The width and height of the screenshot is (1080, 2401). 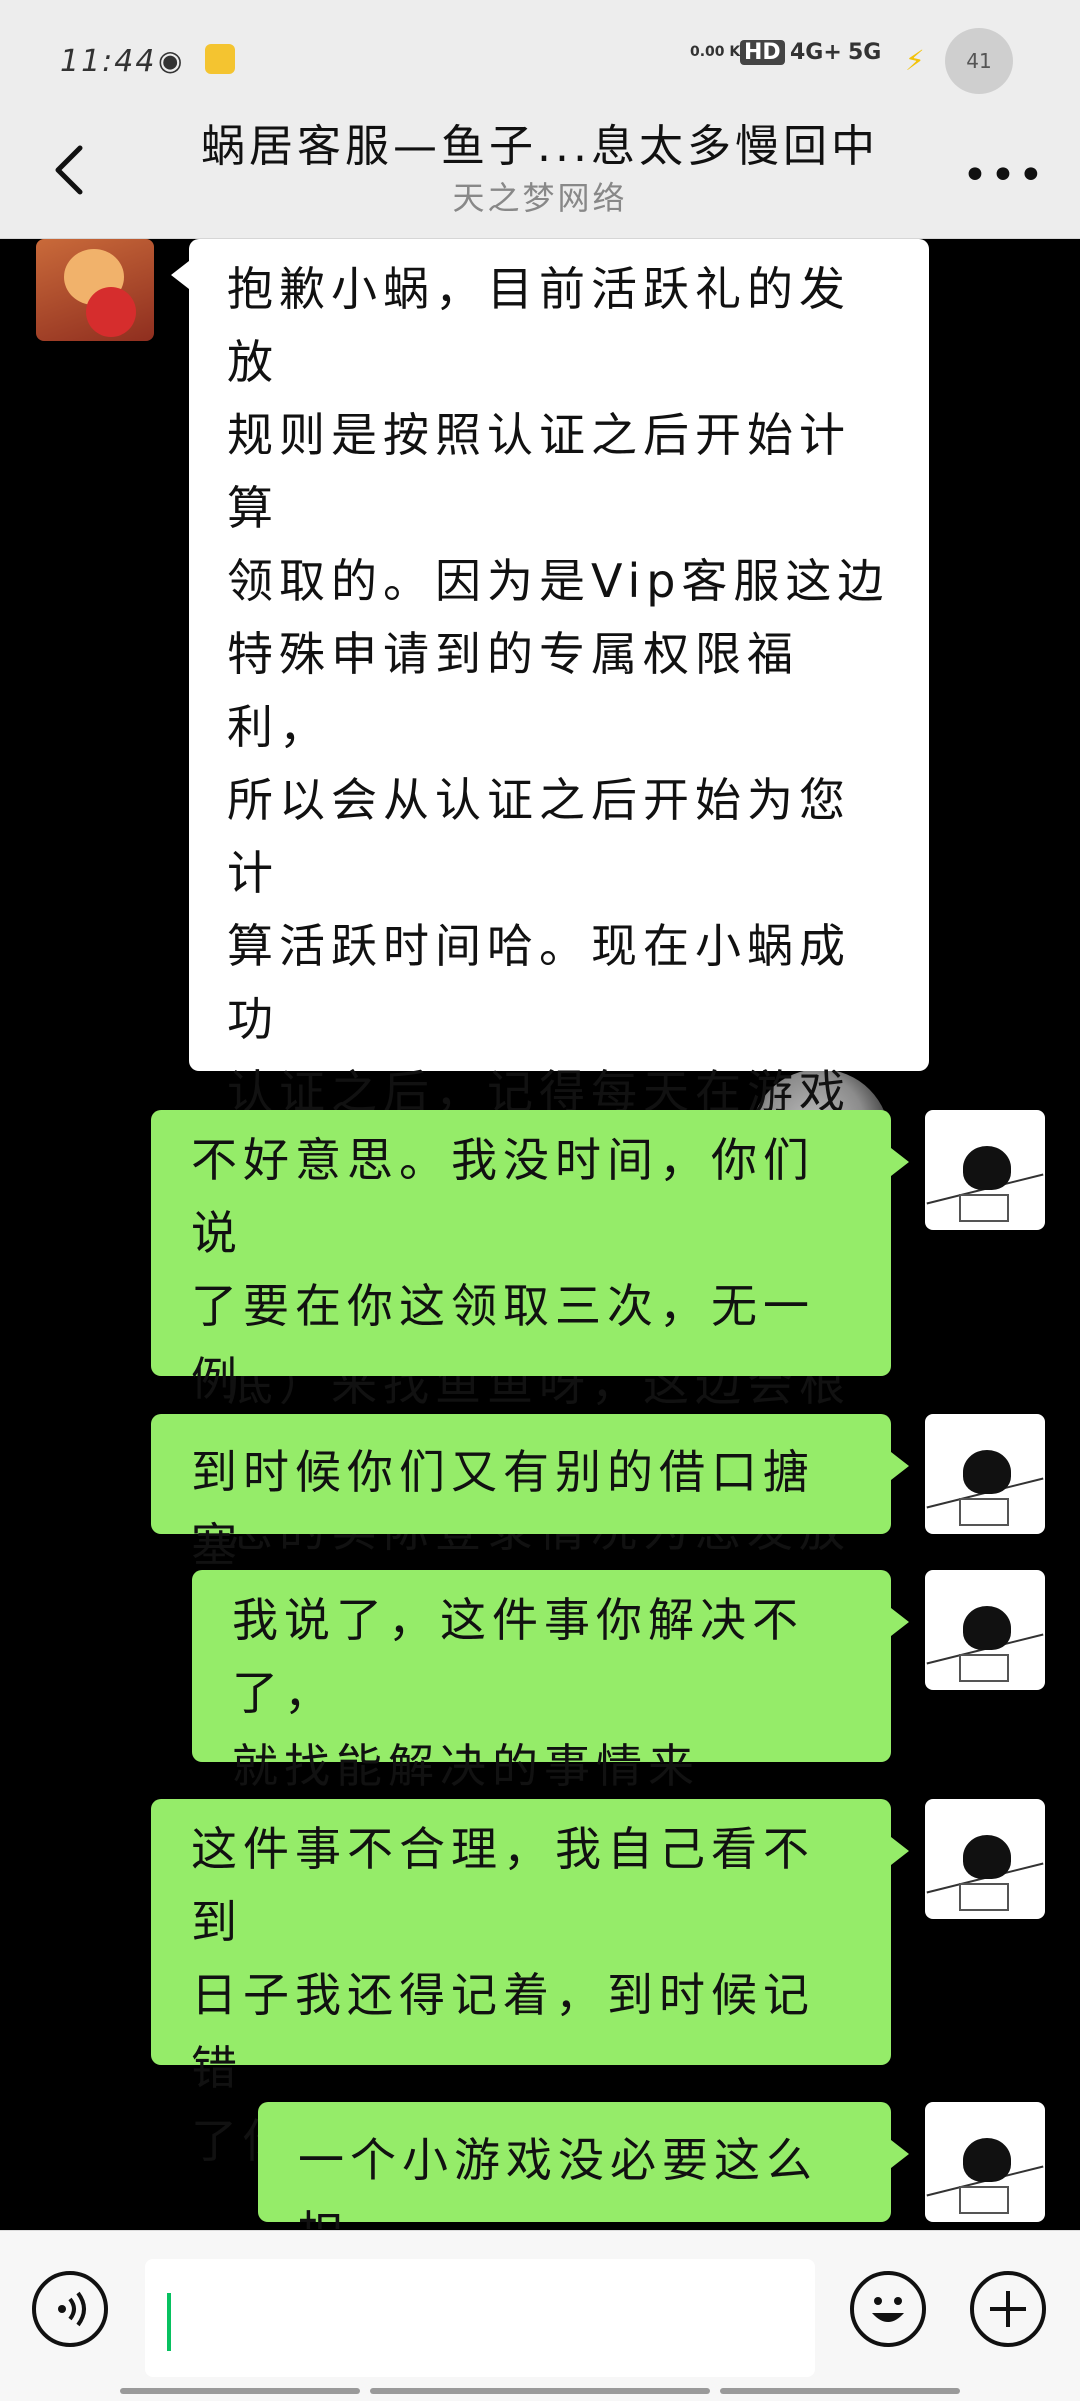 What do you see at coordinates (979, 61) in the screenshot?
I see `battery-indicator: 41` at bounding box center [979, 61].